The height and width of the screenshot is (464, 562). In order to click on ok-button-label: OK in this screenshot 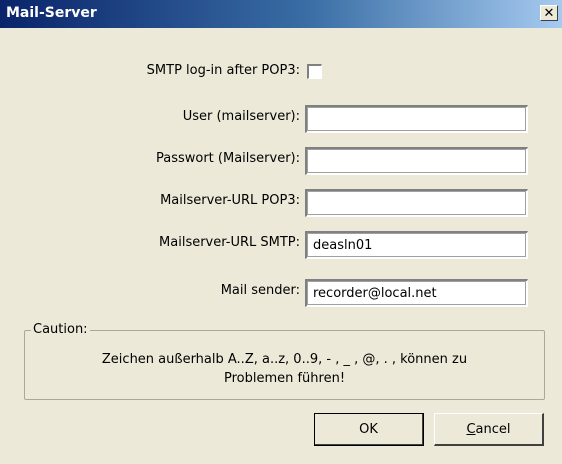, I will do `click(368, 429)`.